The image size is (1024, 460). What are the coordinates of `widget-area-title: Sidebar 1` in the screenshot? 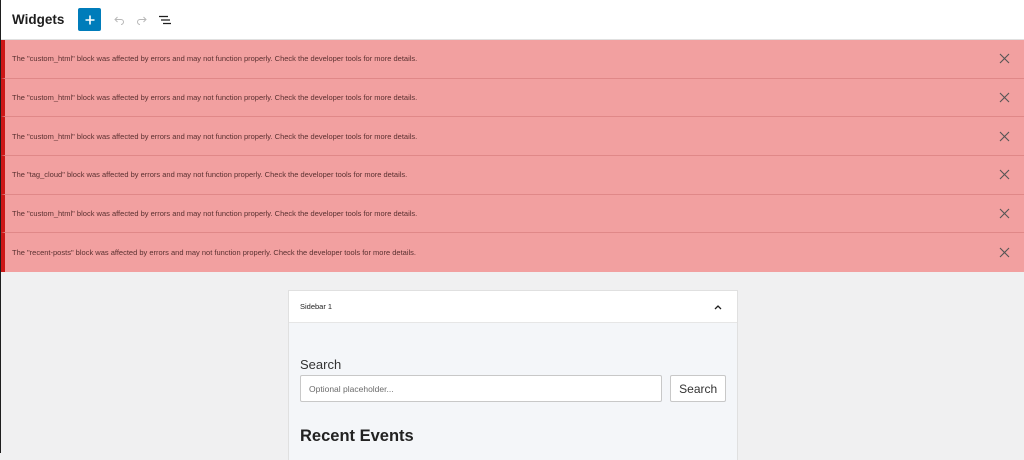 It's located at (316, 307).